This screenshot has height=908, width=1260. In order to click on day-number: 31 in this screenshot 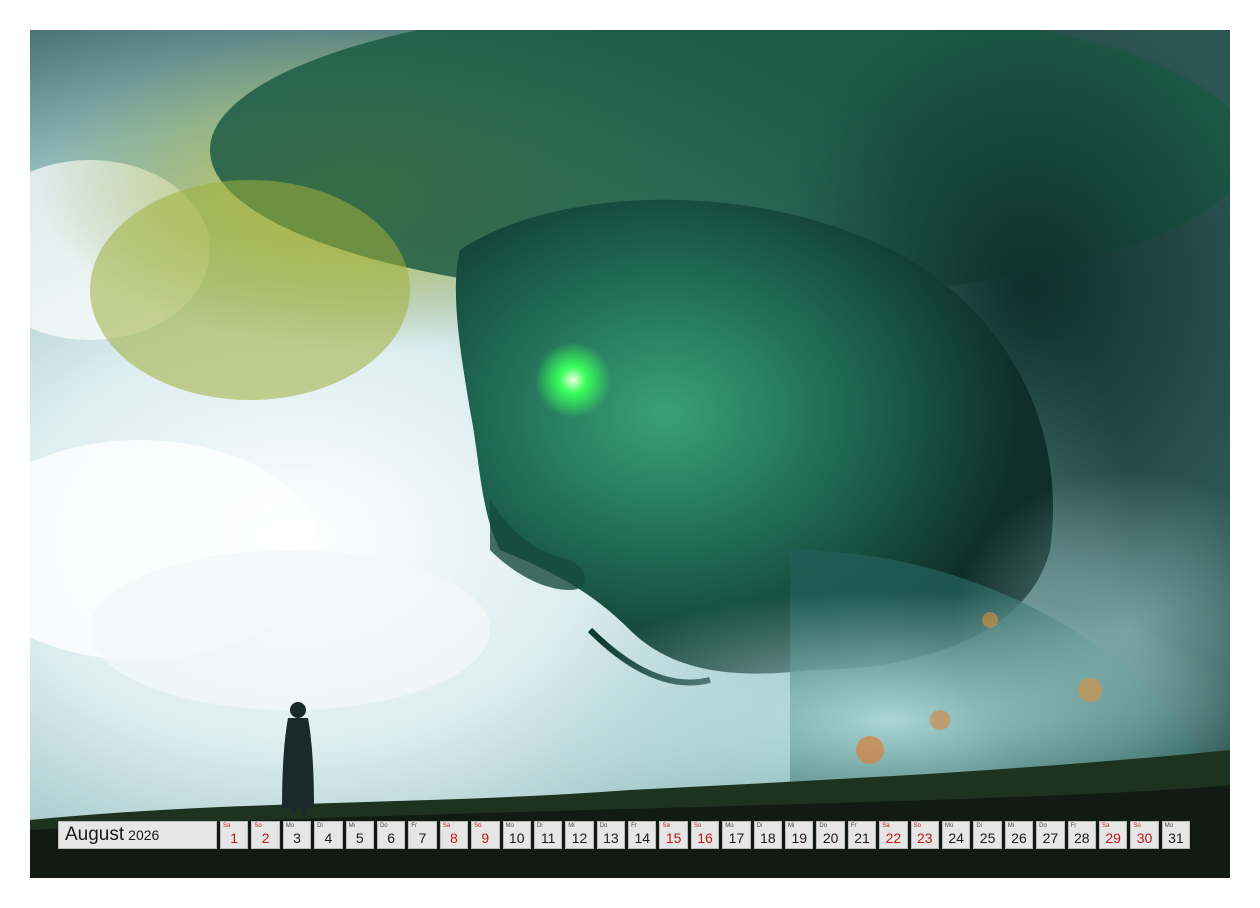, I will do `click(1176, 838)`.